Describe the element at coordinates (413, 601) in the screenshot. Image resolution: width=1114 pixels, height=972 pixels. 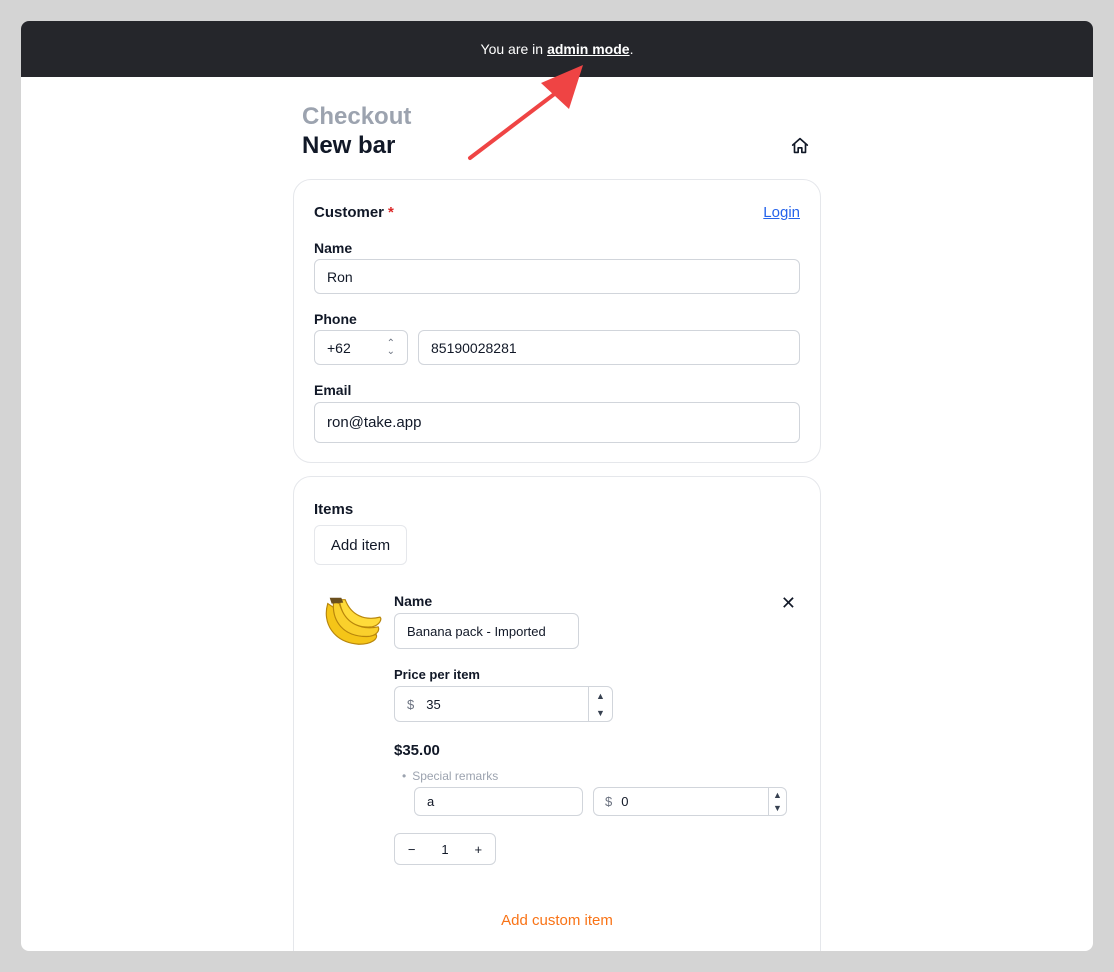
I see `item-name-label: Name` at that location.